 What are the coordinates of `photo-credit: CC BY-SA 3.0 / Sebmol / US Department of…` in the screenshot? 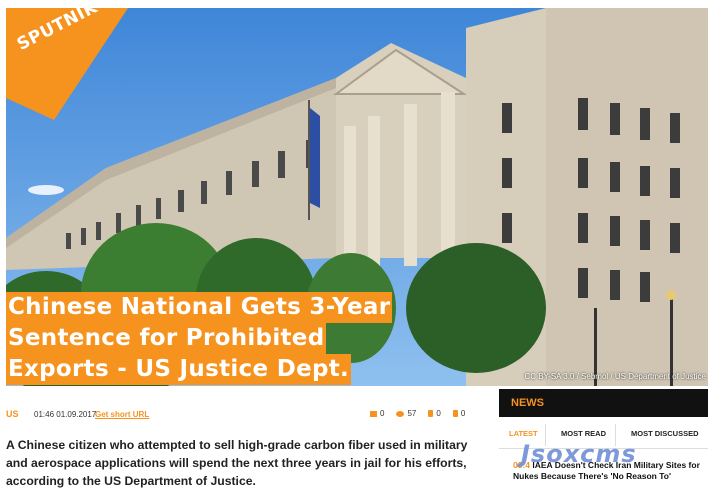 It's located at (615, 376).